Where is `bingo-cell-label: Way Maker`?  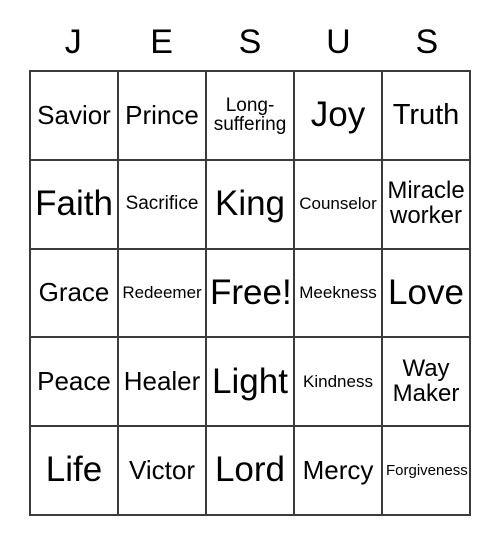 bingo-cell-label: Way Maker is located at coordinates (426, 380).